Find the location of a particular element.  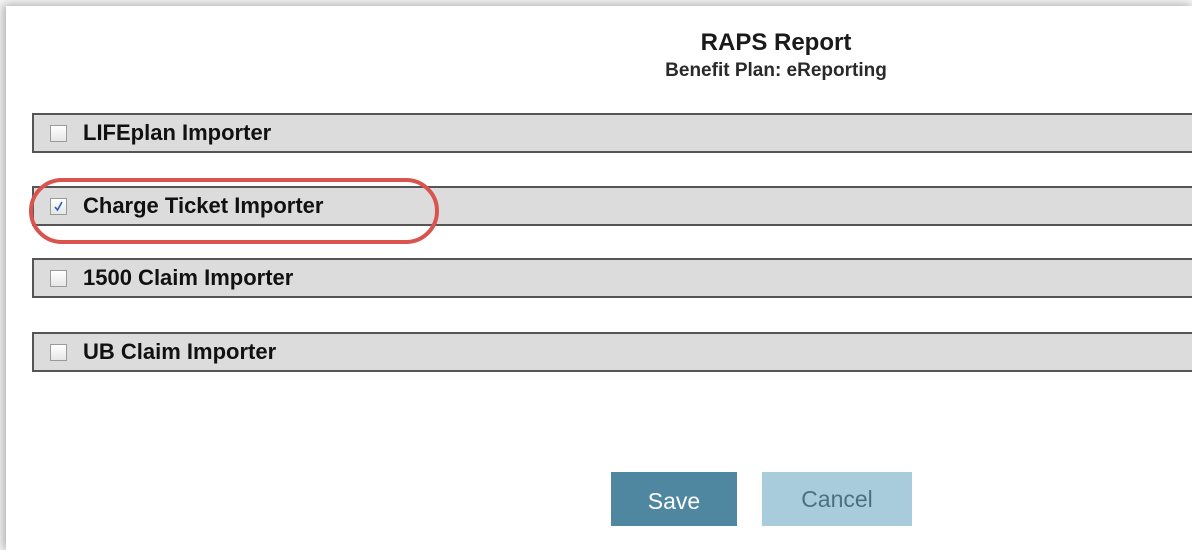

importer-row-1500-claim: 1500 Claim Importer is located at coordinates (612, 278).